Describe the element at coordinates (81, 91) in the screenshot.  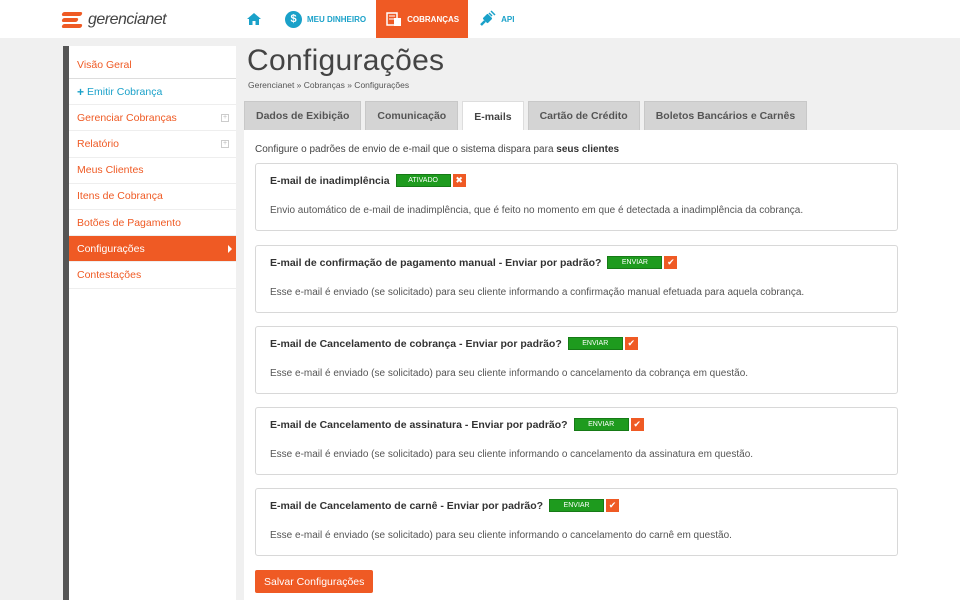
I see `plus-icon: +` at that location.